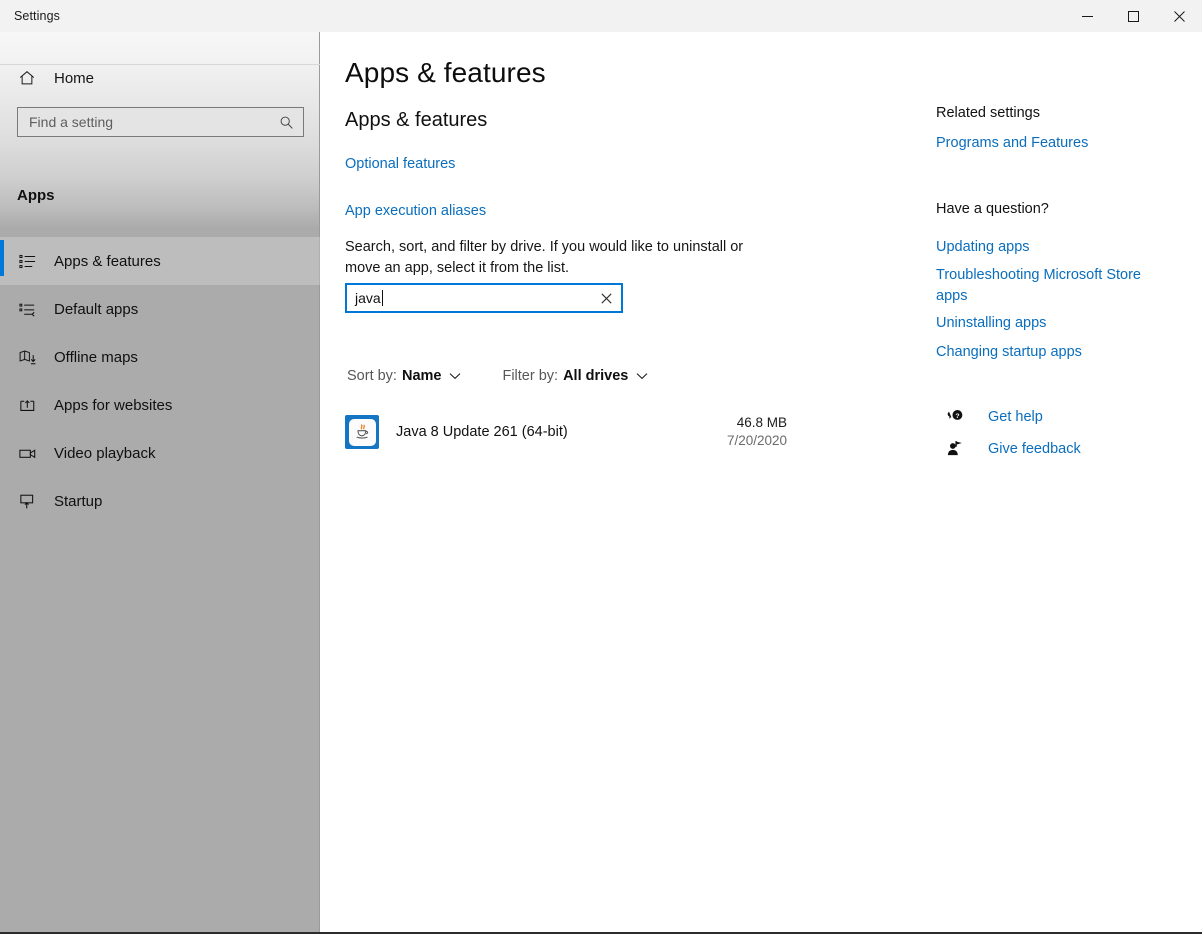 The width and height of the screenshot is (1202, 934). Describe the element at coordinates (37, 16) in the screenshot. I see `window-title: Settings` at that location.